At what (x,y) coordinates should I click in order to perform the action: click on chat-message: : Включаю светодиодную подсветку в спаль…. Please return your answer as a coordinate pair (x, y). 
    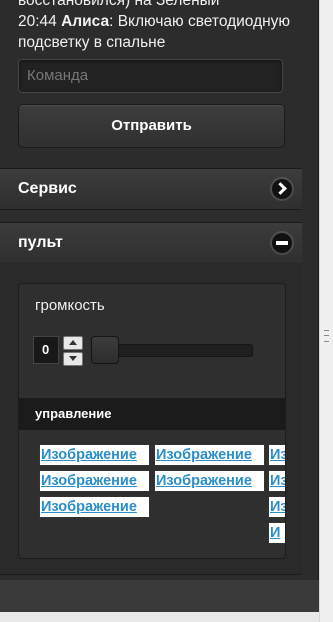
    Looking at the image, I should click on (154, 32).